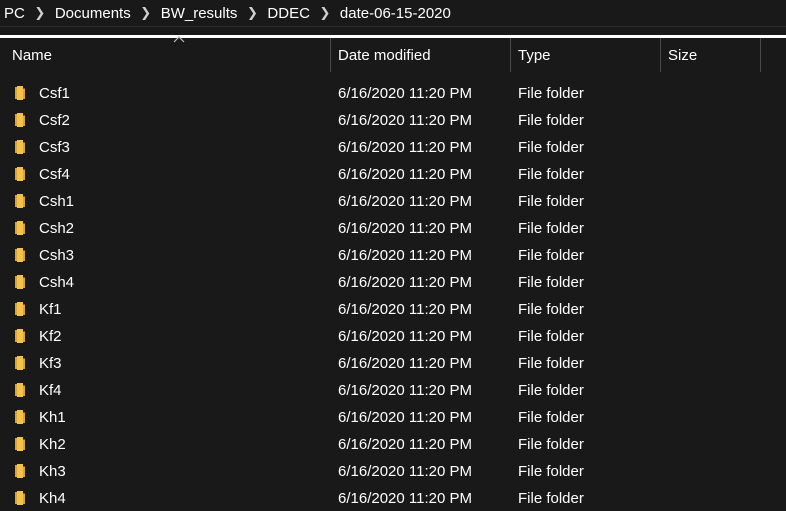  What do you see at coordinates (50, 336) in the screenshot?
I see `file-name: Kf2` at bounding box center [50, 336].